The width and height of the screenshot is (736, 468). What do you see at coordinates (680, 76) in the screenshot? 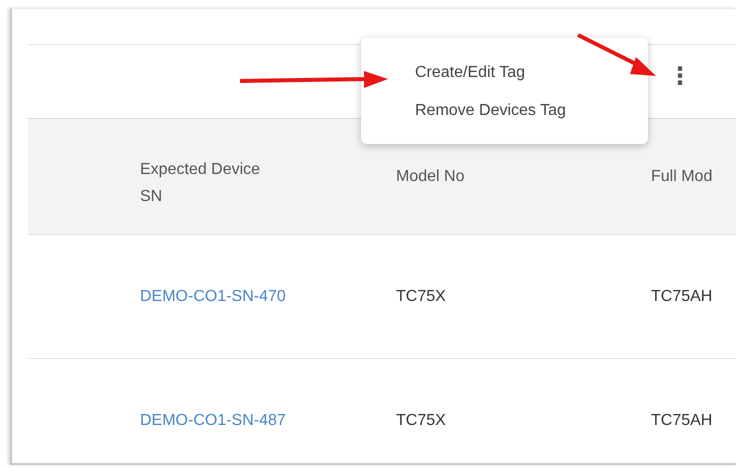
I see `more-options-button: ⋮` at bounding box center [680, 76].